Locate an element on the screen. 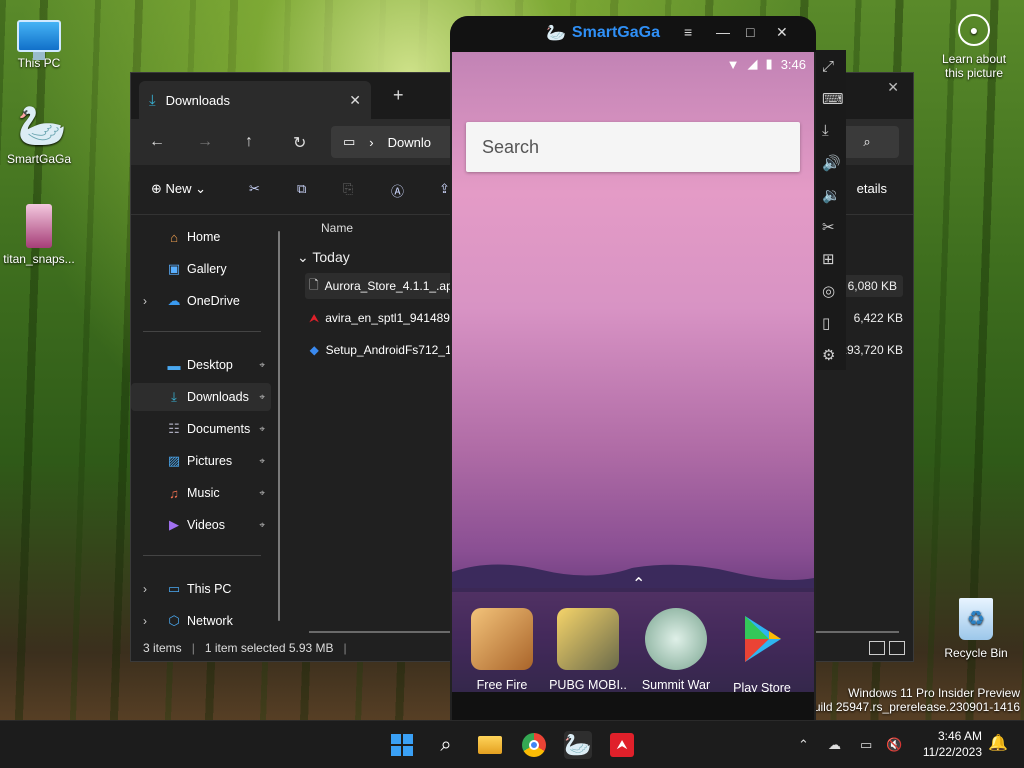 The height and width of the screenshot is (768, 1024). sidebar-item-network: › ⬡ Network is located at coordinates (201, 621).